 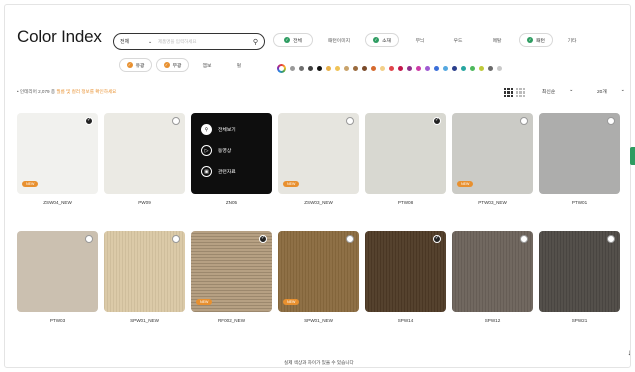 What do you see at coordinates (254, 42) in the screenshot?
I see `search-icon: ⚲` at bounding box center [254, 42].